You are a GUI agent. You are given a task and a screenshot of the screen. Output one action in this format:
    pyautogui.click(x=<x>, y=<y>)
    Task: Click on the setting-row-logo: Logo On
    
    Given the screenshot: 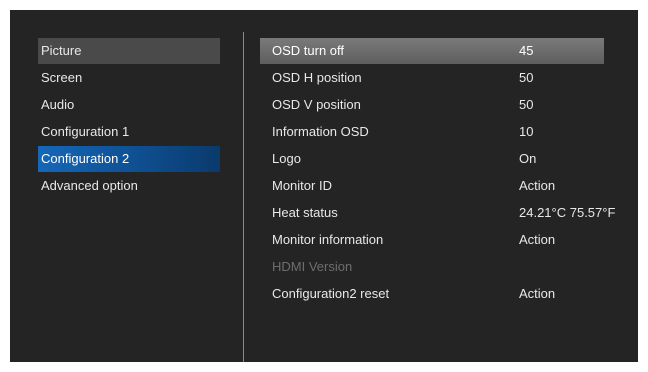 What is the action you would take?
    pyautogui.click(x=432, y=159)
    